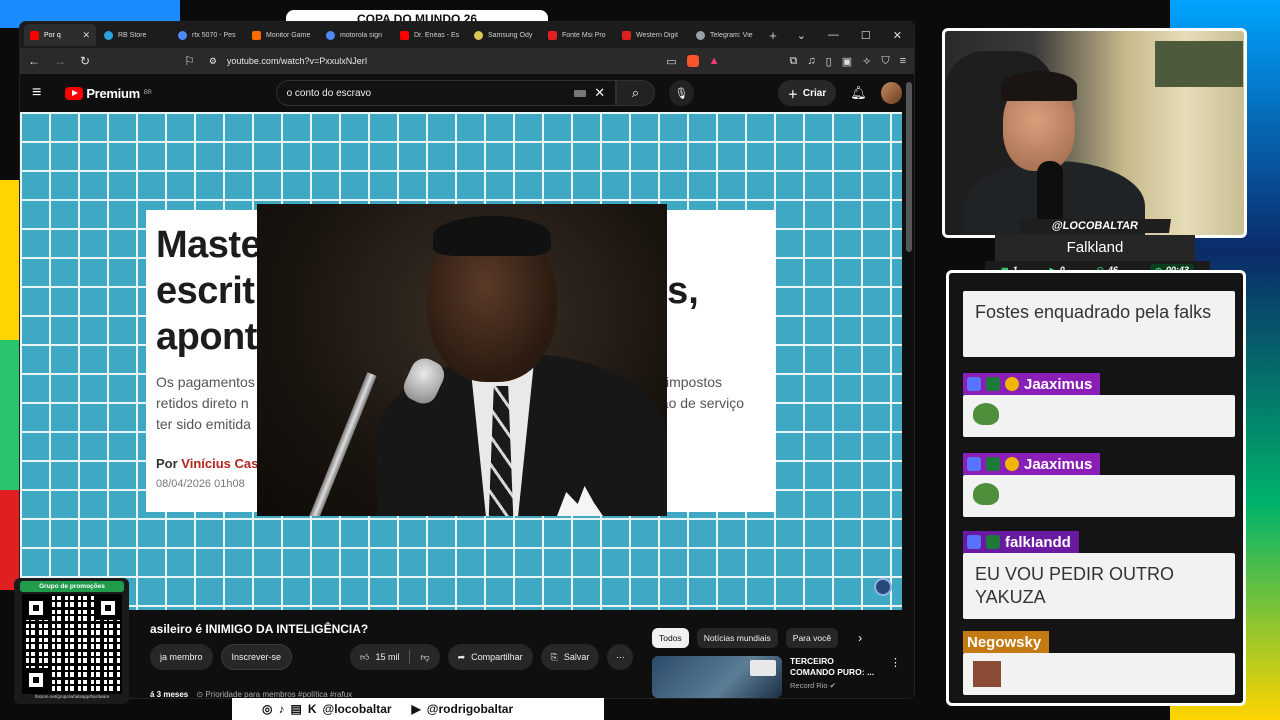 This screenshot has height=720, width=1280. What do you see at coordinates (580, 93) in the screenshot?
I see `keyboard-icon` at bounding box center [580, 93].